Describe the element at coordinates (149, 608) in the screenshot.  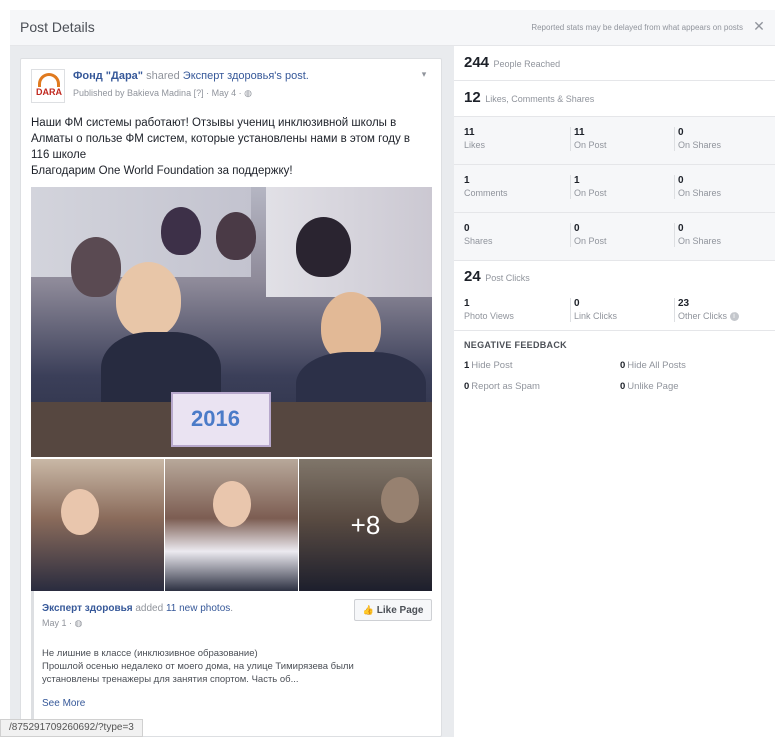
I see `added-word: added` at that location.